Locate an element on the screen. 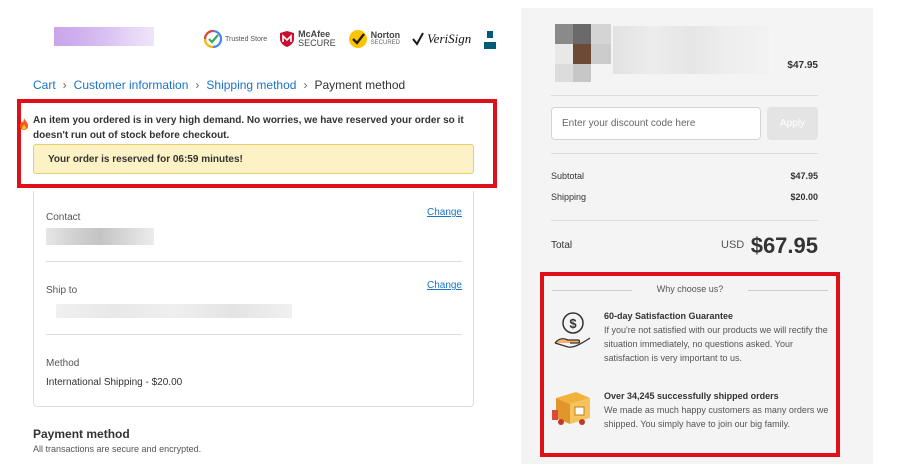 This screenshot has height=472, width=917. norton-check-icon is located at coordinates (357, 39).